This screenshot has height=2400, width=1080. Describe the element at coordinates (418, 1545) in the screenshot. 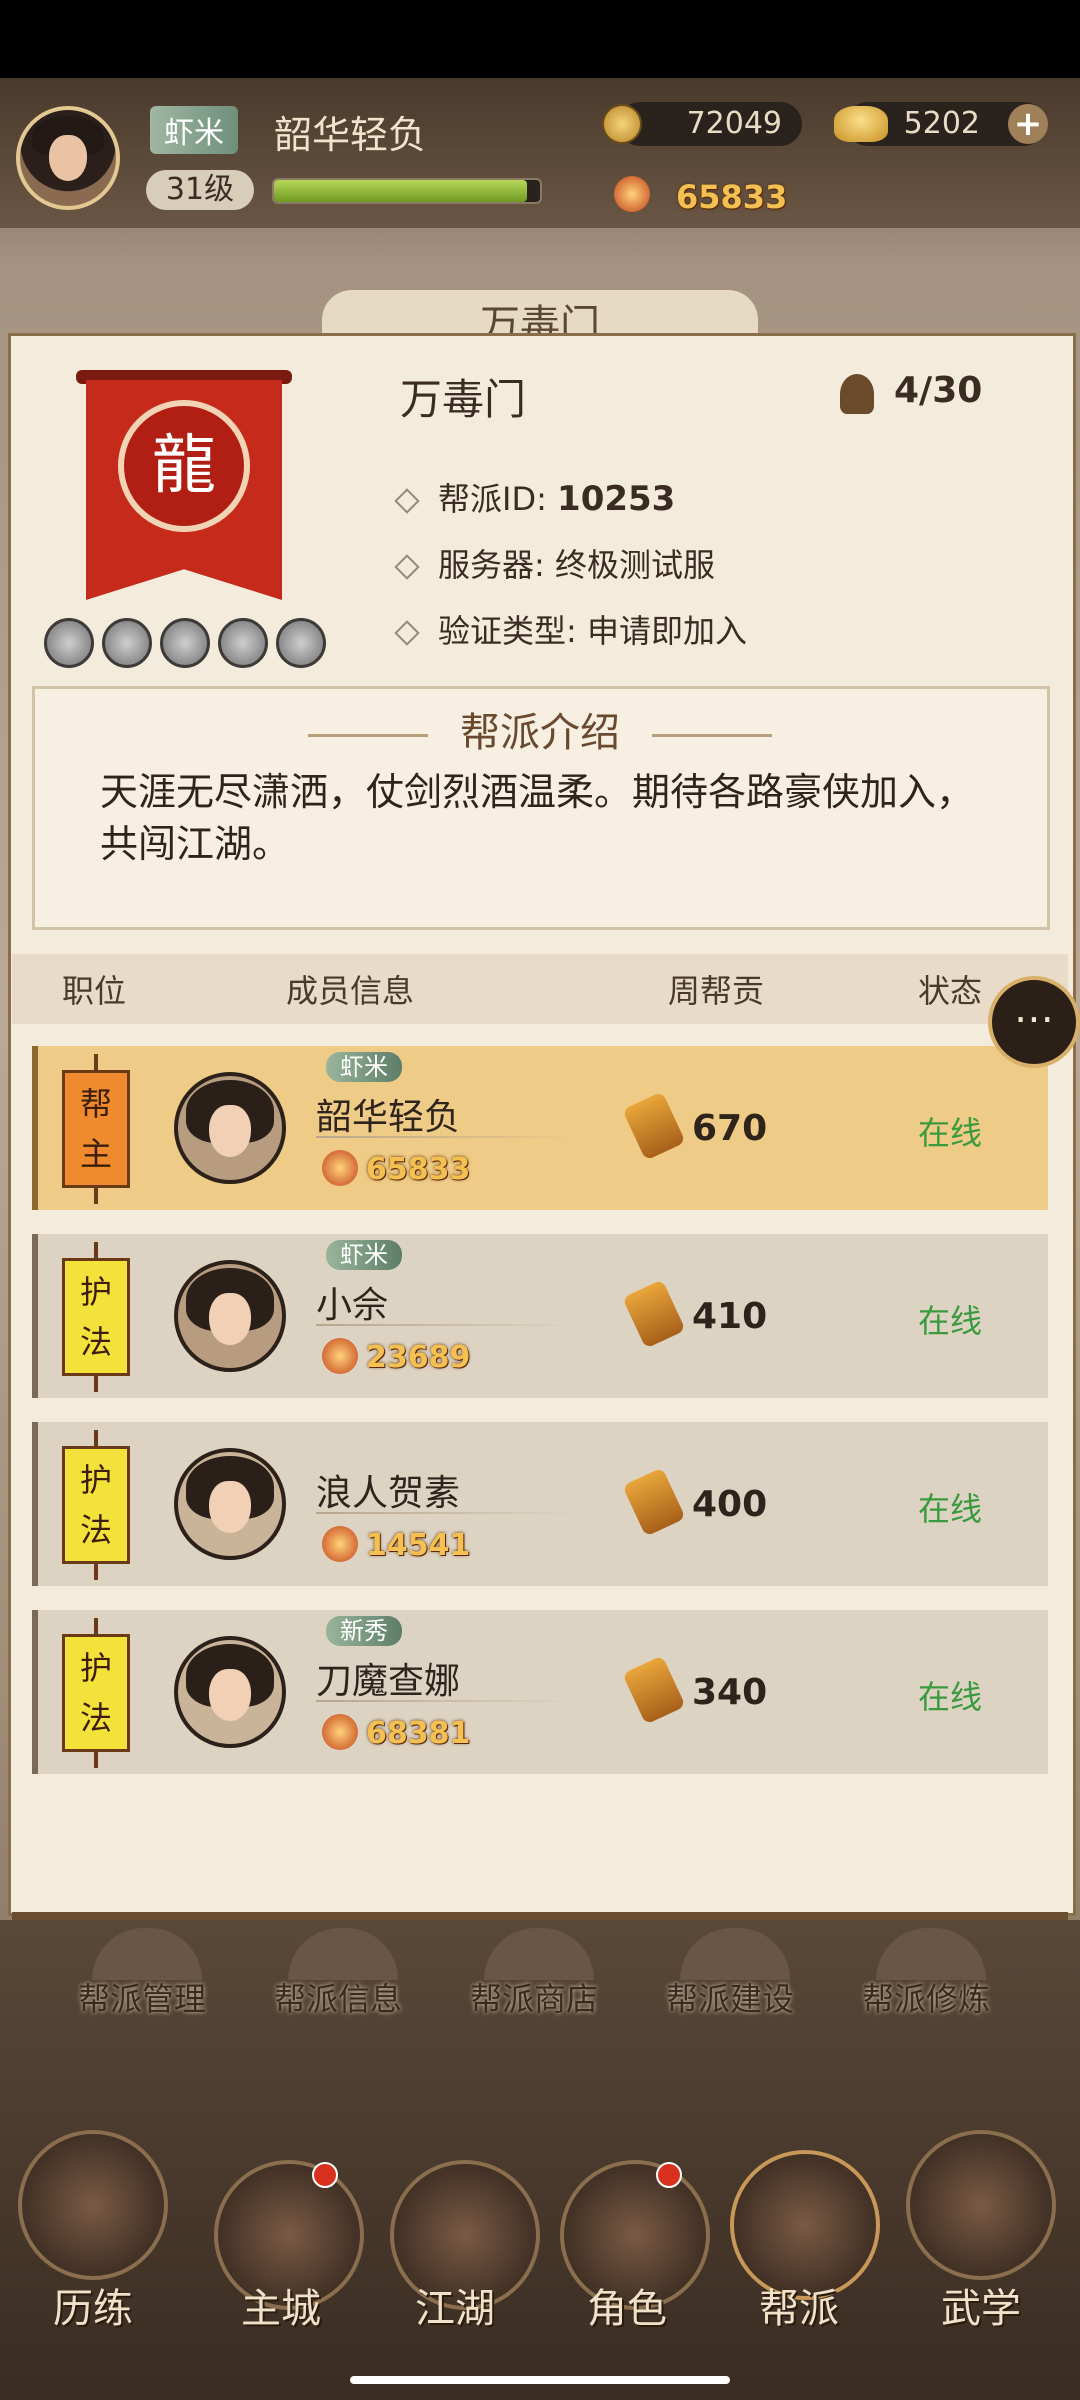

I see `member-power: 14541` at that location.